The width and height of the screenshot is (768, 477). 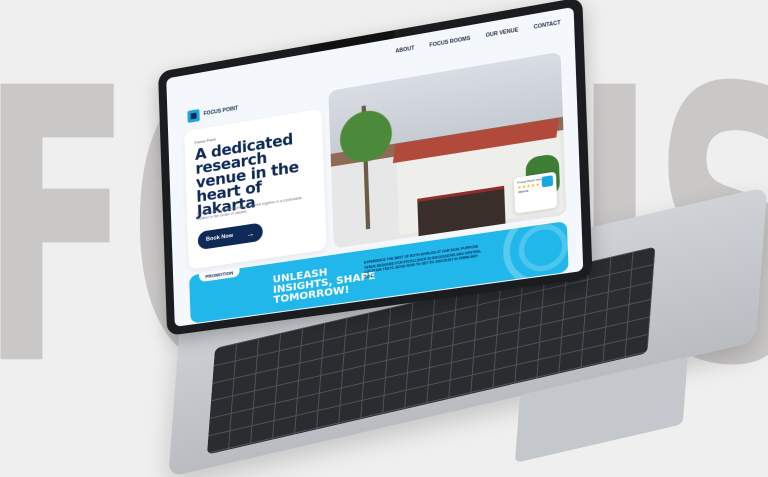 What do you see at coordinates (449, 42) in the screenshot?
I see `nav-item-focus-rooms: FOCUS ROOMS` at bounding box center [449, 42].